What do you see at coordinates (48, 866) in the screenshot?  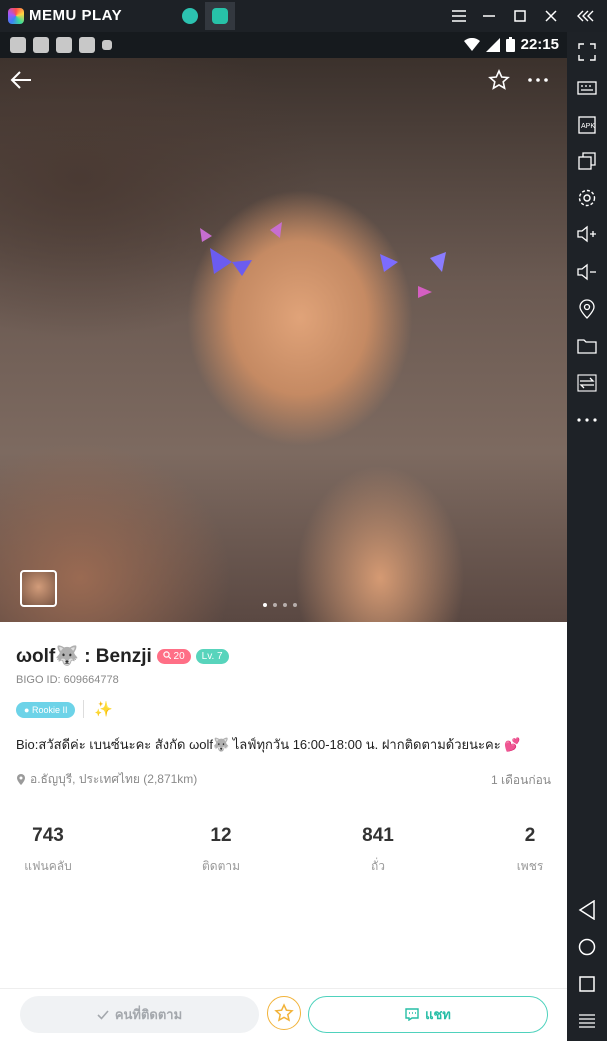 I see `stat-label: แฟนคลับ` at bounding box center [48, 866].